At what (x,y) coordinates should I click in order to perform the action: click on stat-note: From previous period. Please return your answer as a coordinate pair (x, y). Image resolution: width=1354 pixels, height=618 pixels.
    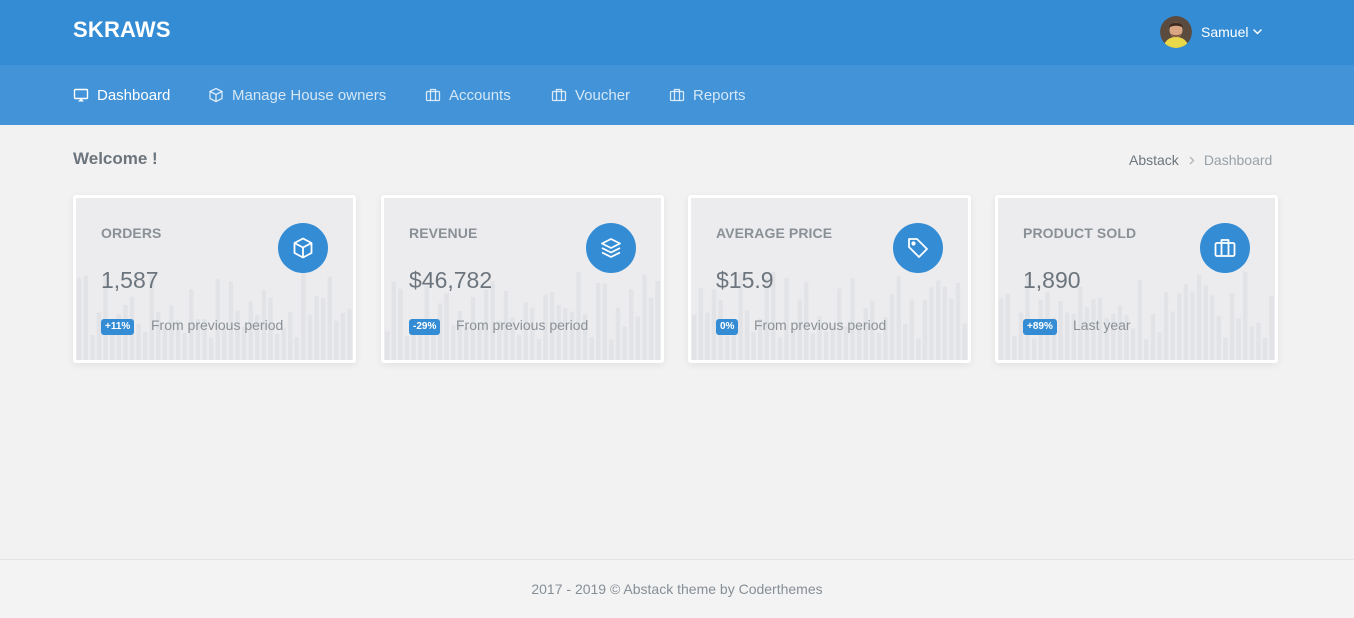
    Looking at the image, I should click on (522, 325).